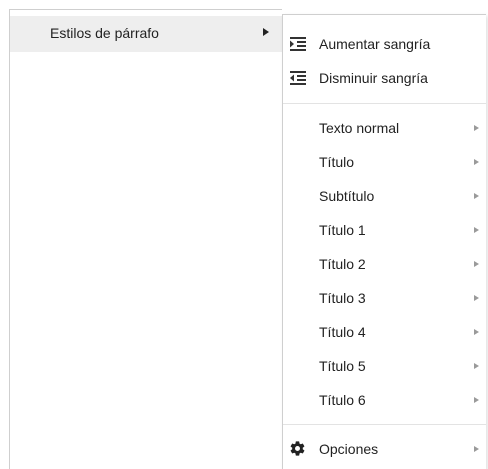  I want to click on menu-item-title: Título, so click(384, 162).